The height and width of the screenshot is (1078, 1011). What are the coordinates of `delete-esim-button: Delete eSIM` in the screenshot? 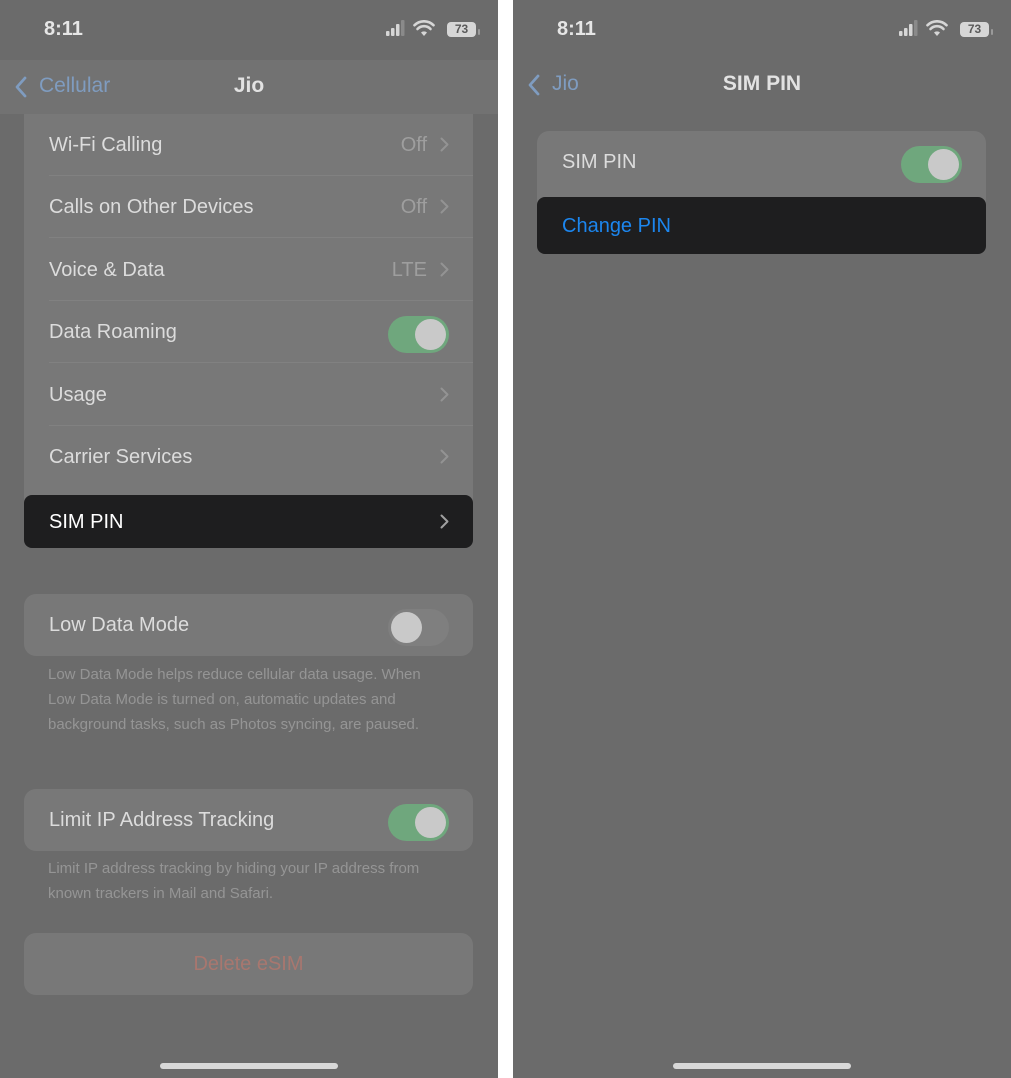 It's located at (248, 964).